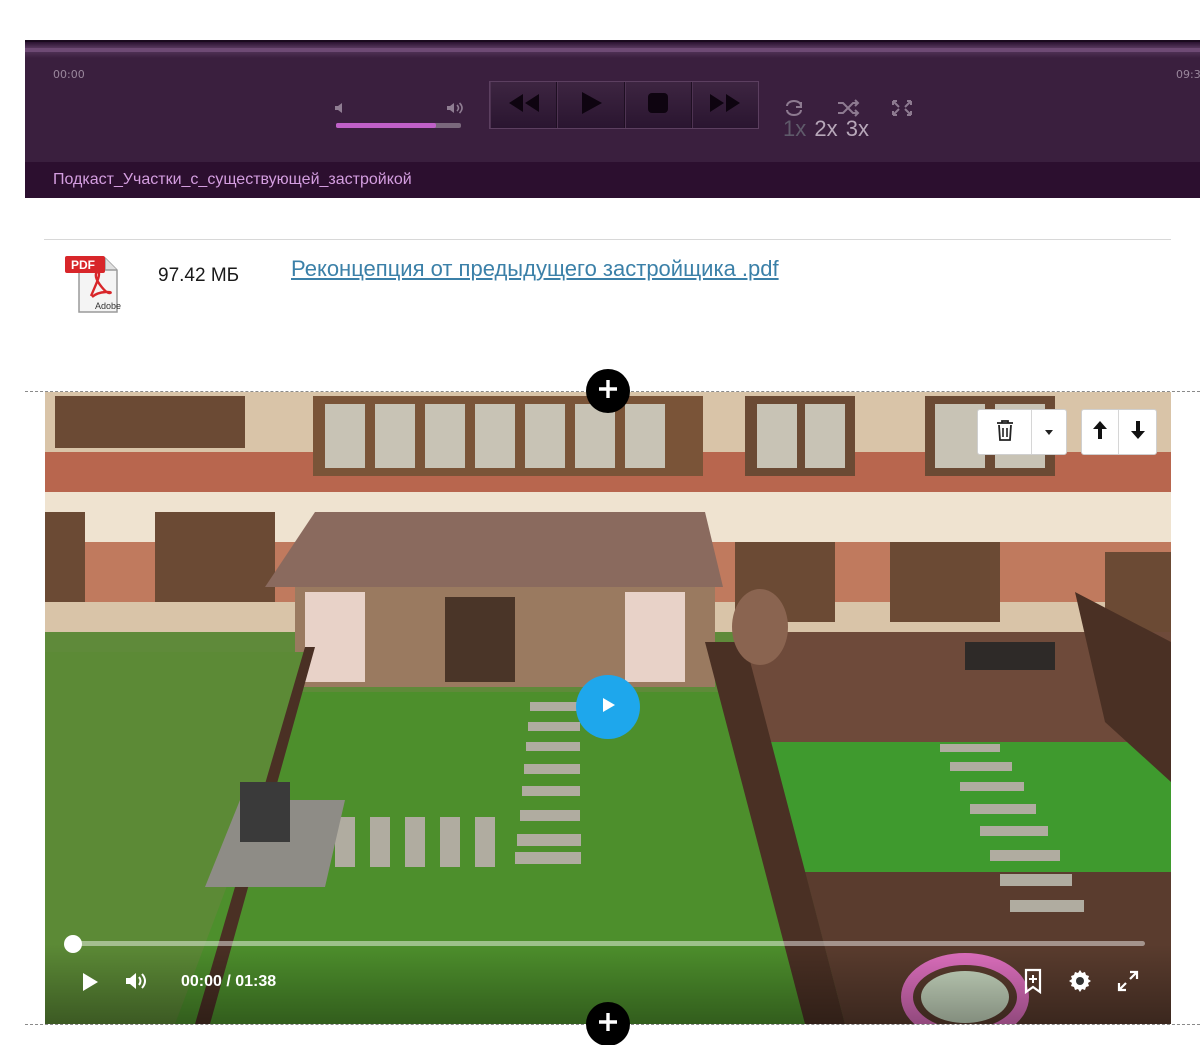 This screenshot has height=1045, width=1200. What do you see at coordinates (73, 944) in the screenshot?
I see `video-progress-handle` at bounding box center [73, 944].